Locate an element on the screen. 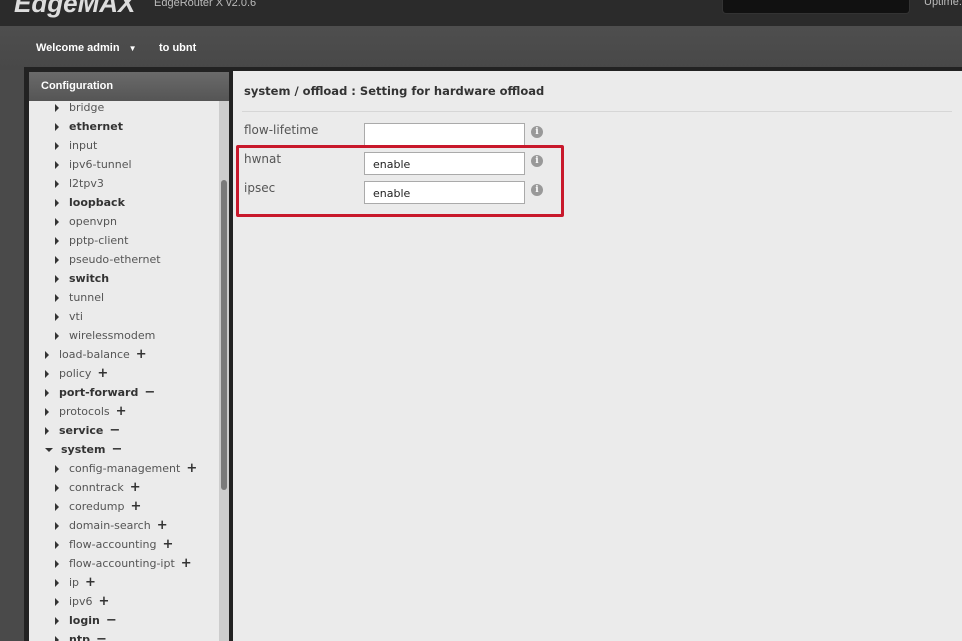 The width and height of the screenshot is (962, 641). welcome-menu: Welcome admin ▼ is located at coordinates (86, 48).